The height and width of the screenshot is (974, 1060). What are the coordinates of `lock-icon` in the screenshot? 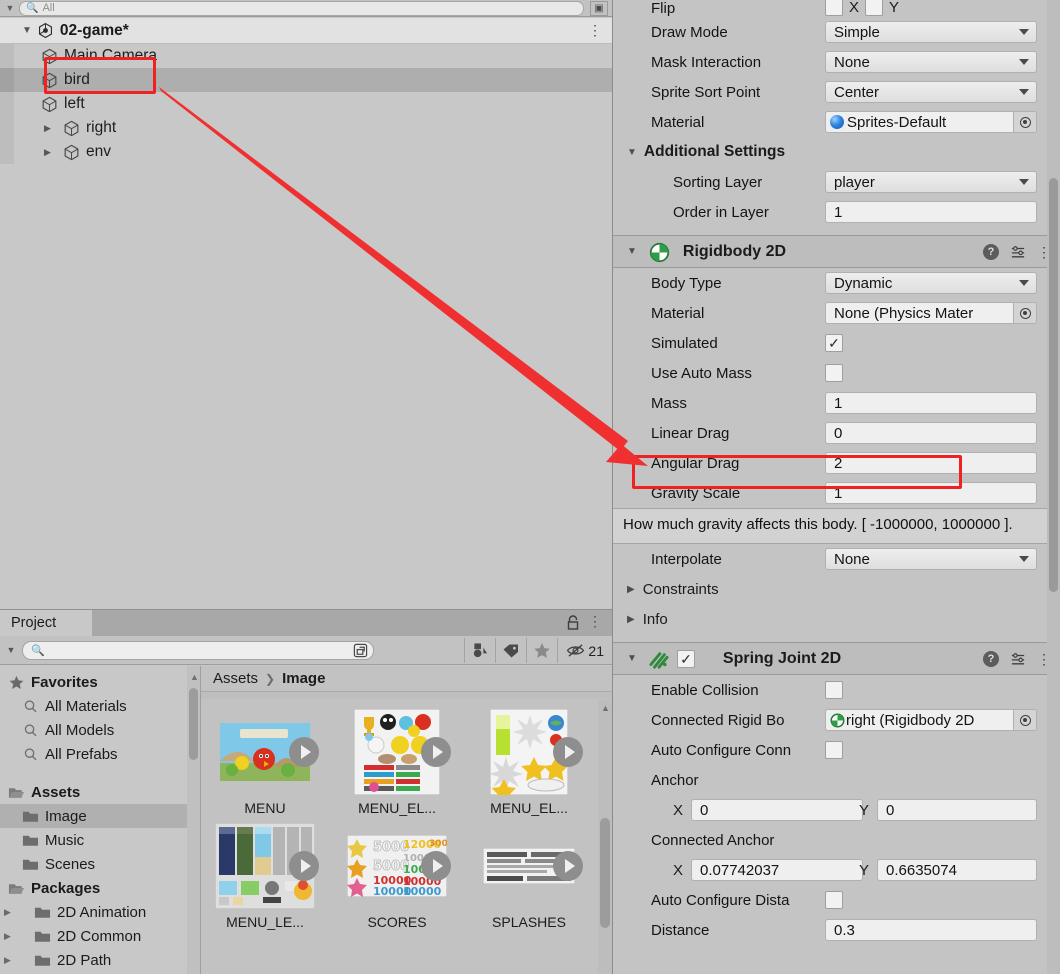 It's located at (573, 622).